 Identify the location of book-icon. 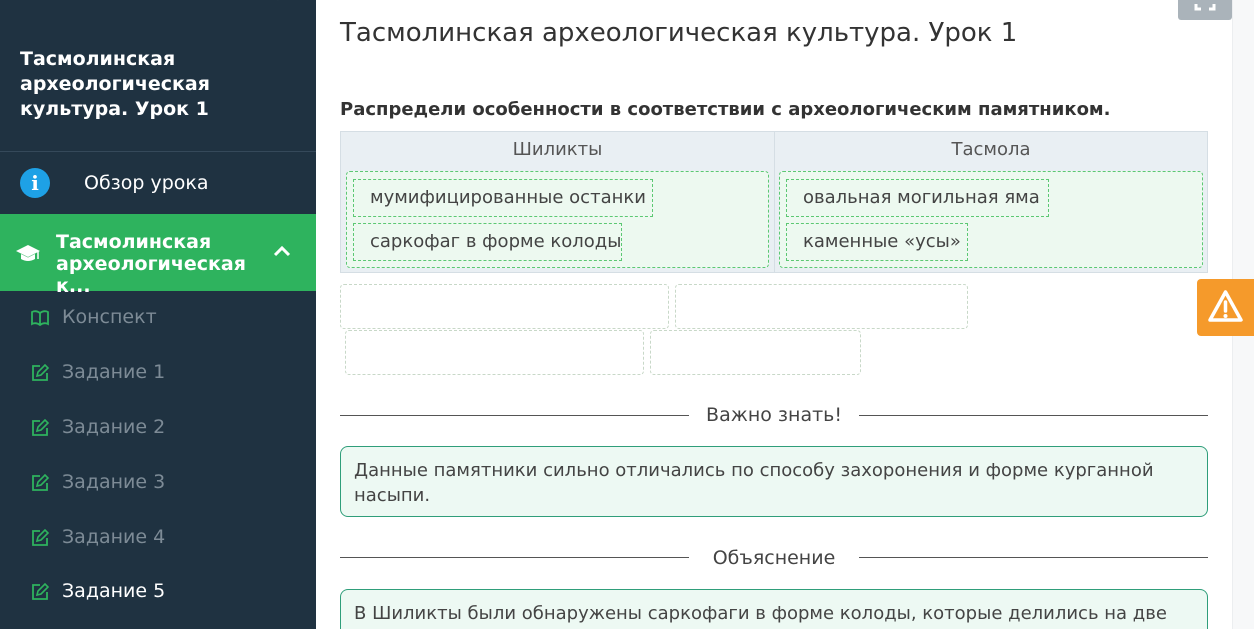
(40, 318).